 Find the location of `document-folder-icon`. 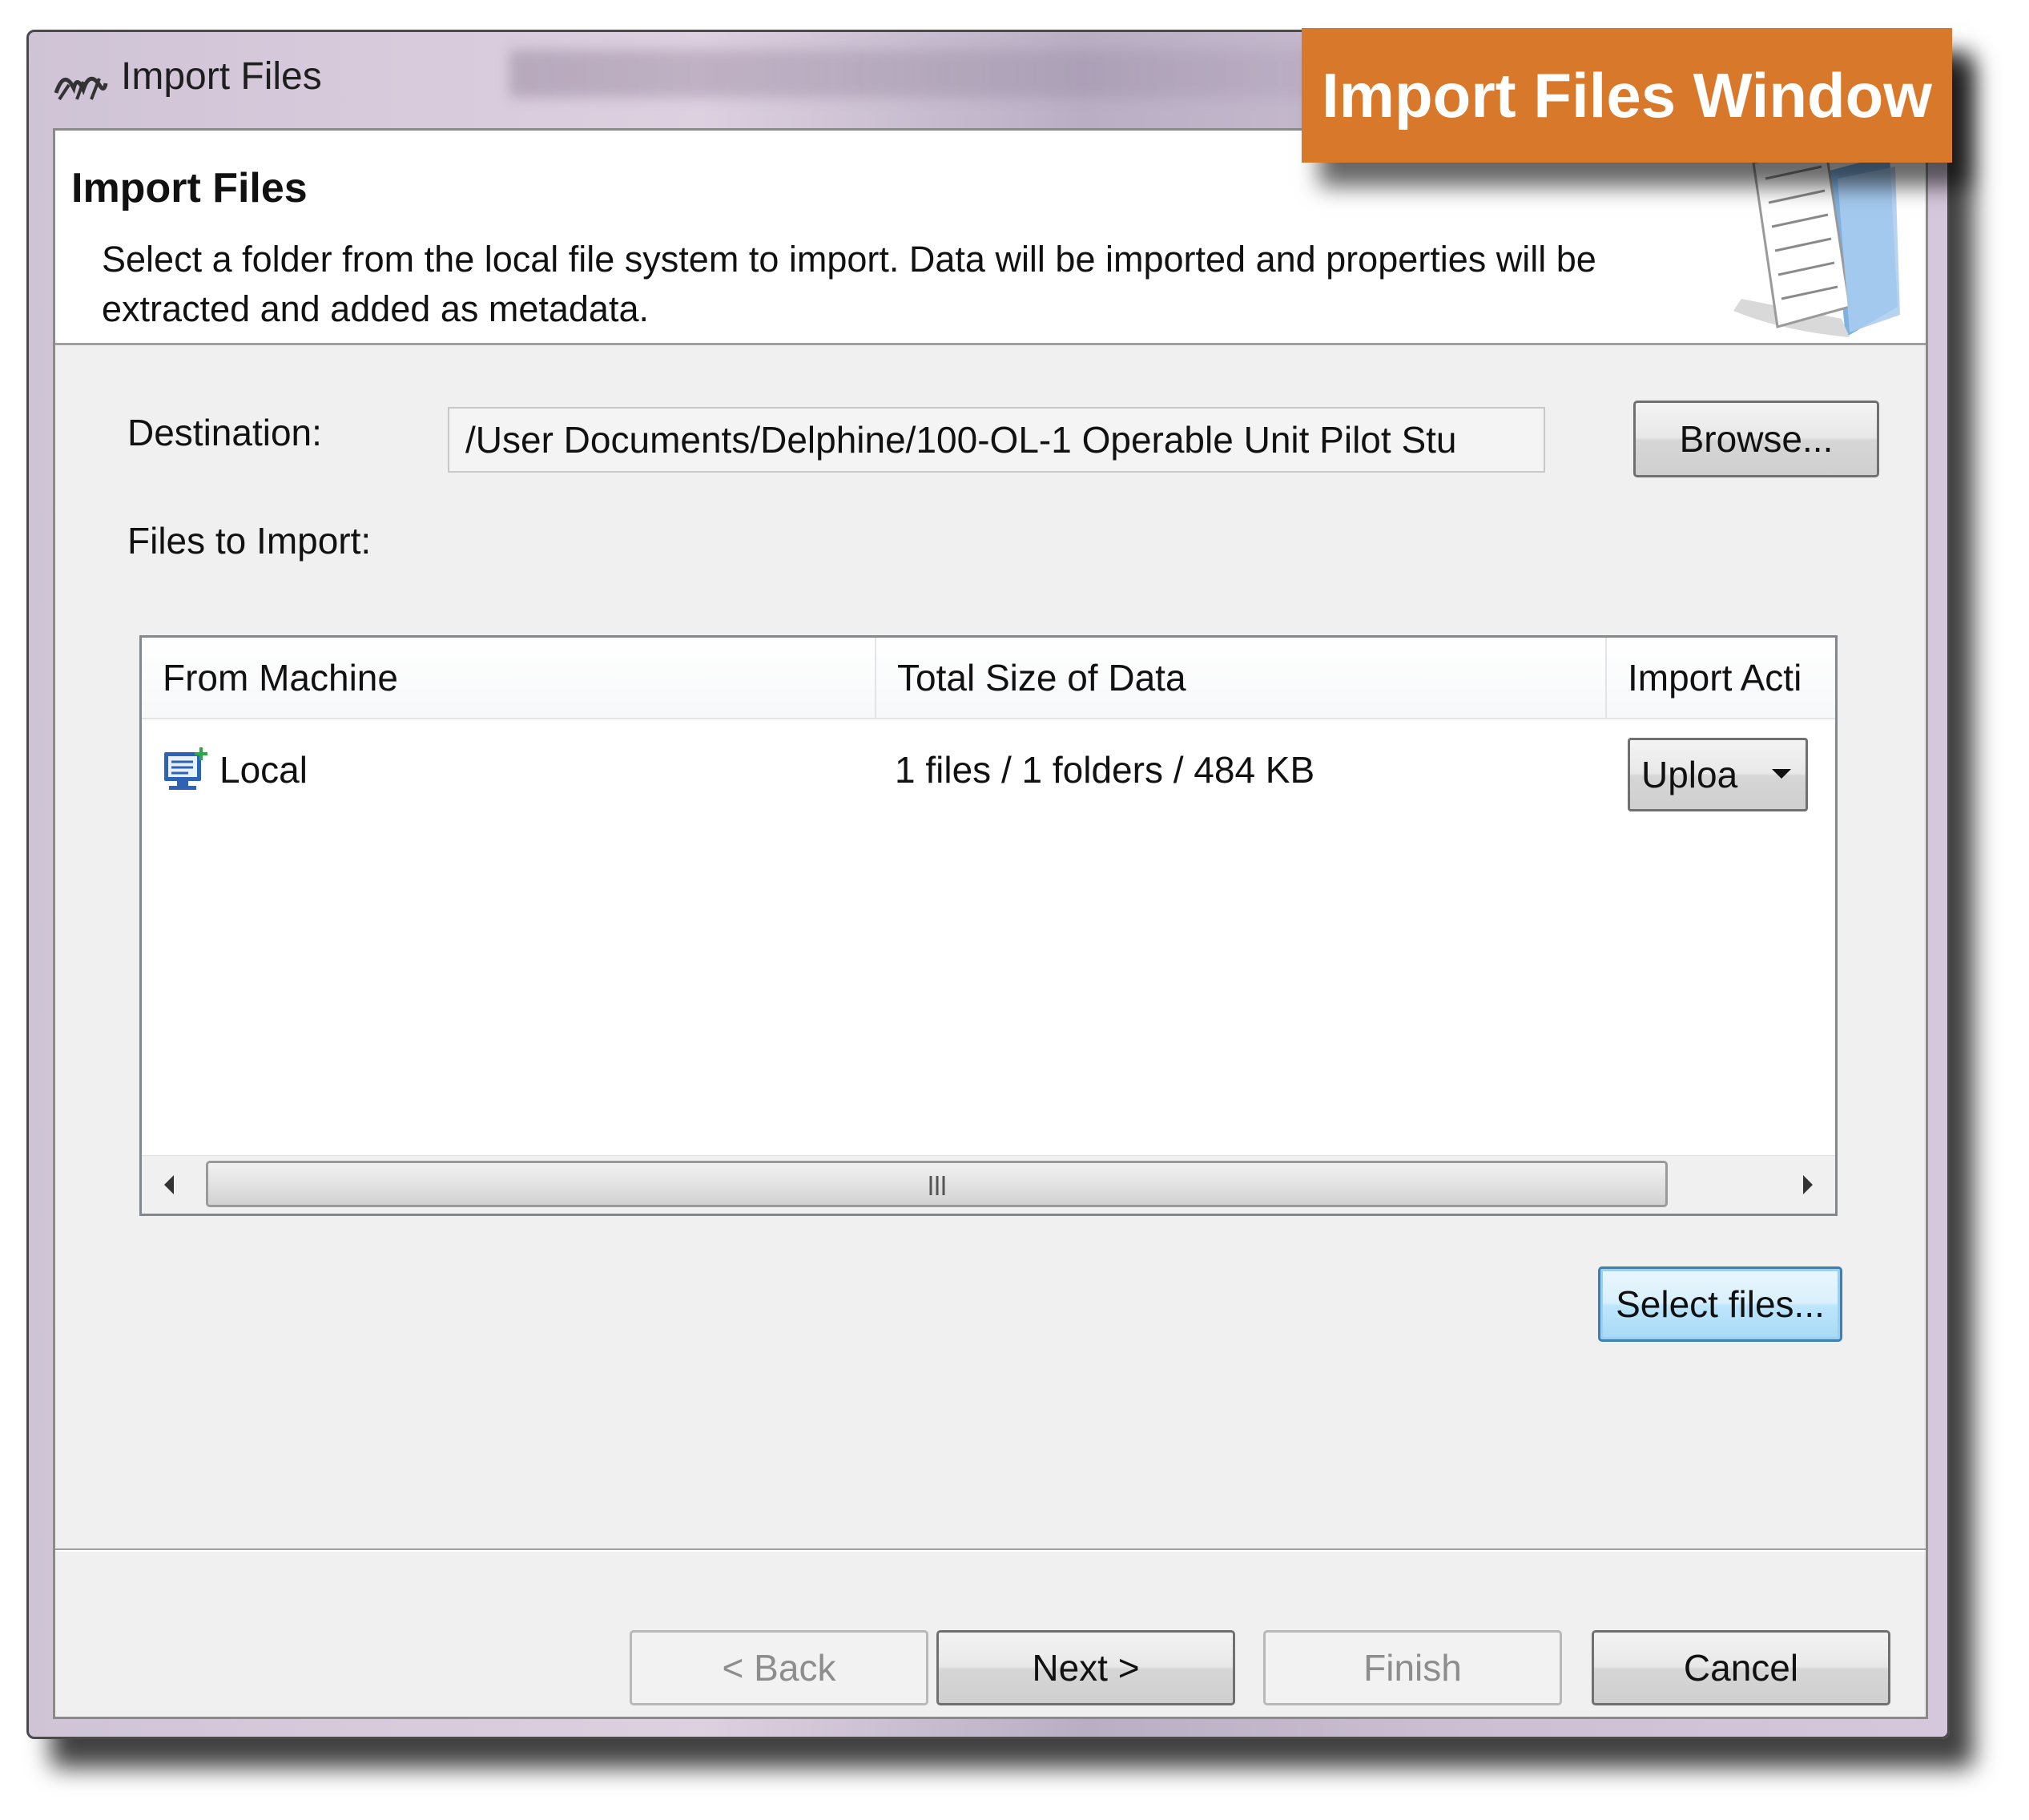

document-folder-icon is located at coordinates (1816, 242).